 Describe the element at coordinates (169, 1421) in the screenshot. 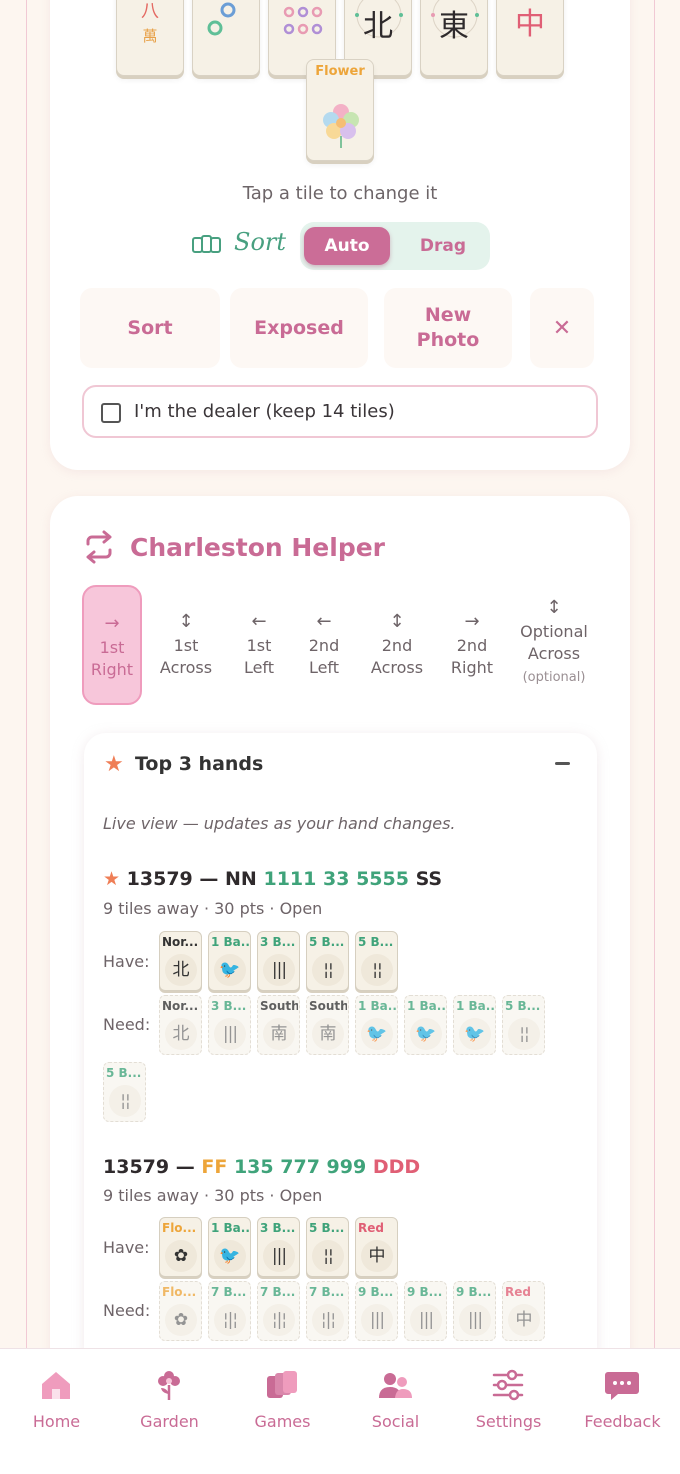

I see `nav-label: Garden` at that location.